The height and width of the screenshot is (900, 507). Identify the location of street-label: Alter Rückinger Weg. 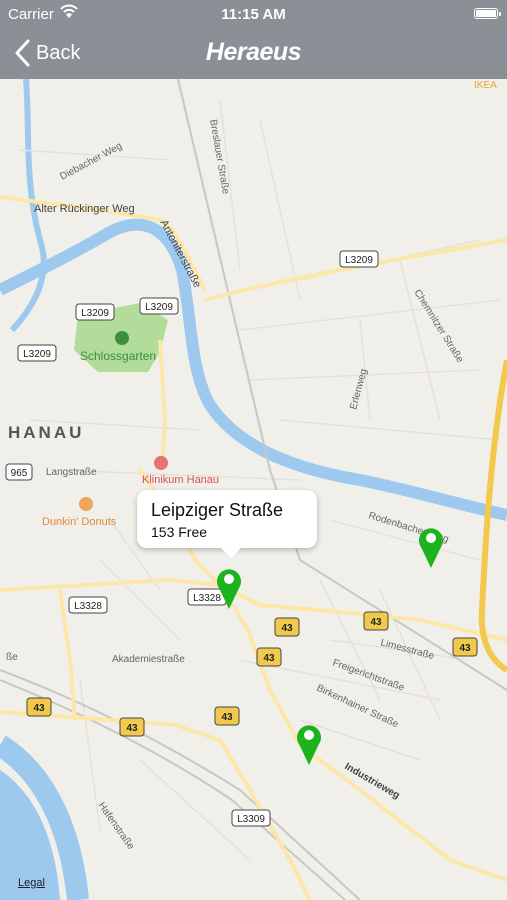
(84, 209).